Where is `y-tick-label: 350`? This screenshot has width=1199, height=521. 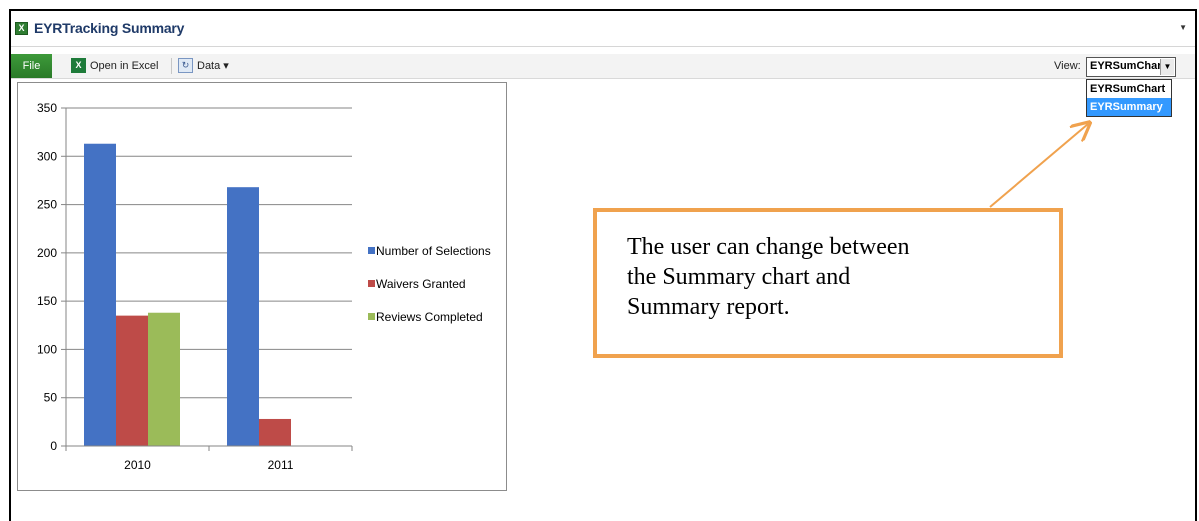 y-tick-label: 350 is located at coordinates (47, 108).